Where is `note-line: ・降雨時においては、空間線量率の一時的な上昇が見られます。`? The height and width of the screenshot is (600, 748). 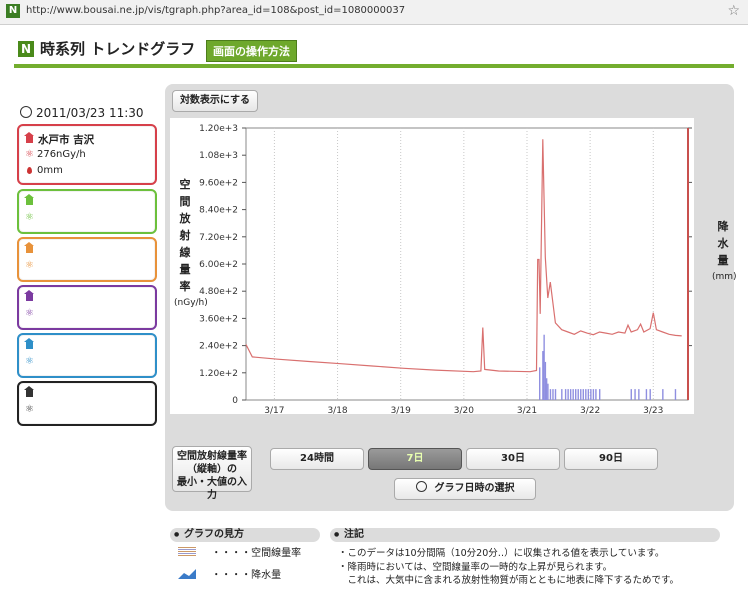
note-line: ・降雨時においては、空間線量率の一時的な上昇が見られます。 is located at coordinates (475, 567).